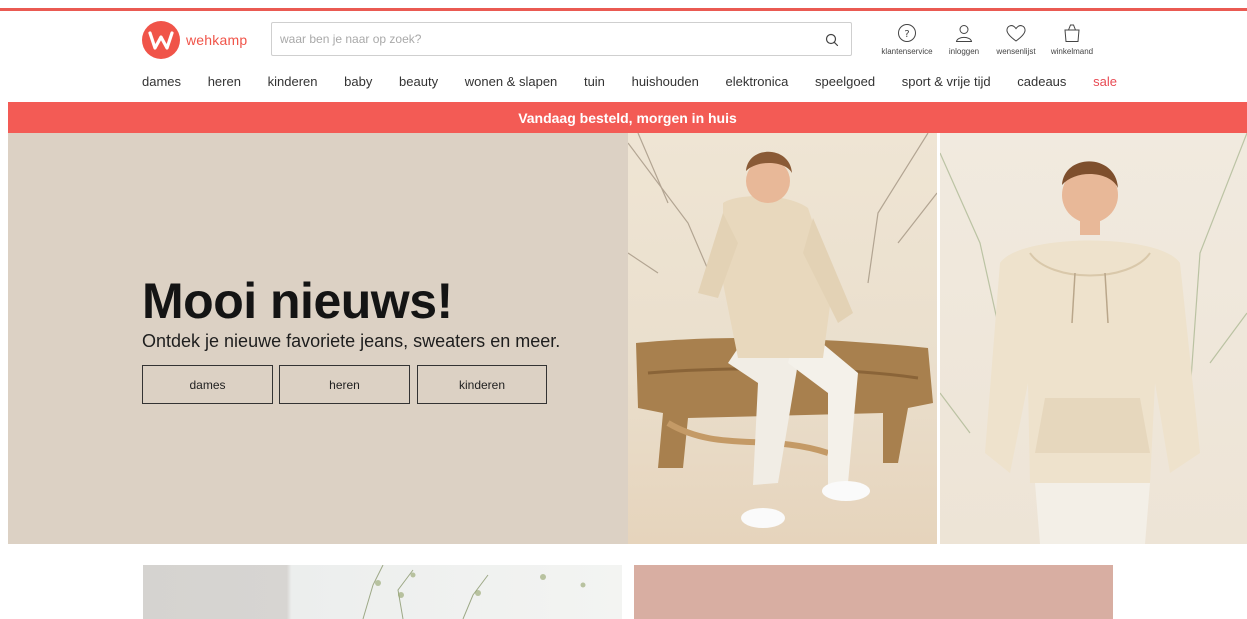 The width and height of the screenshot is (1247, 619). What do you see at coordinates (217, 40) in the screenshot?
I see `logo-text: wehkamp` at bounding box center [217, 40].